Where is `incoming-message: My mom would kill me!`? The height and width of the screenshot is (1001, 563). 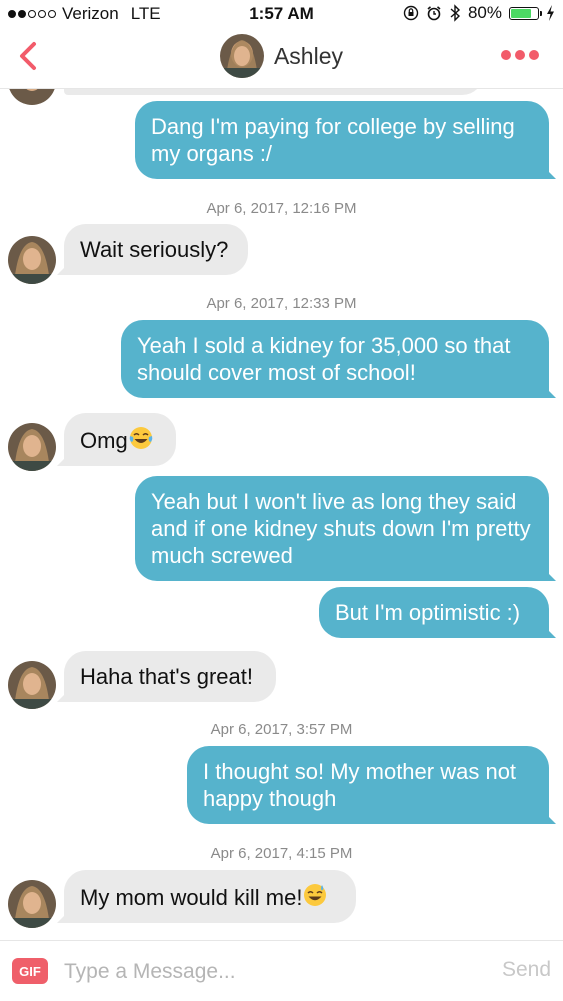 incoming-message: My mom would kill me! is located at coordinates (210, 896).